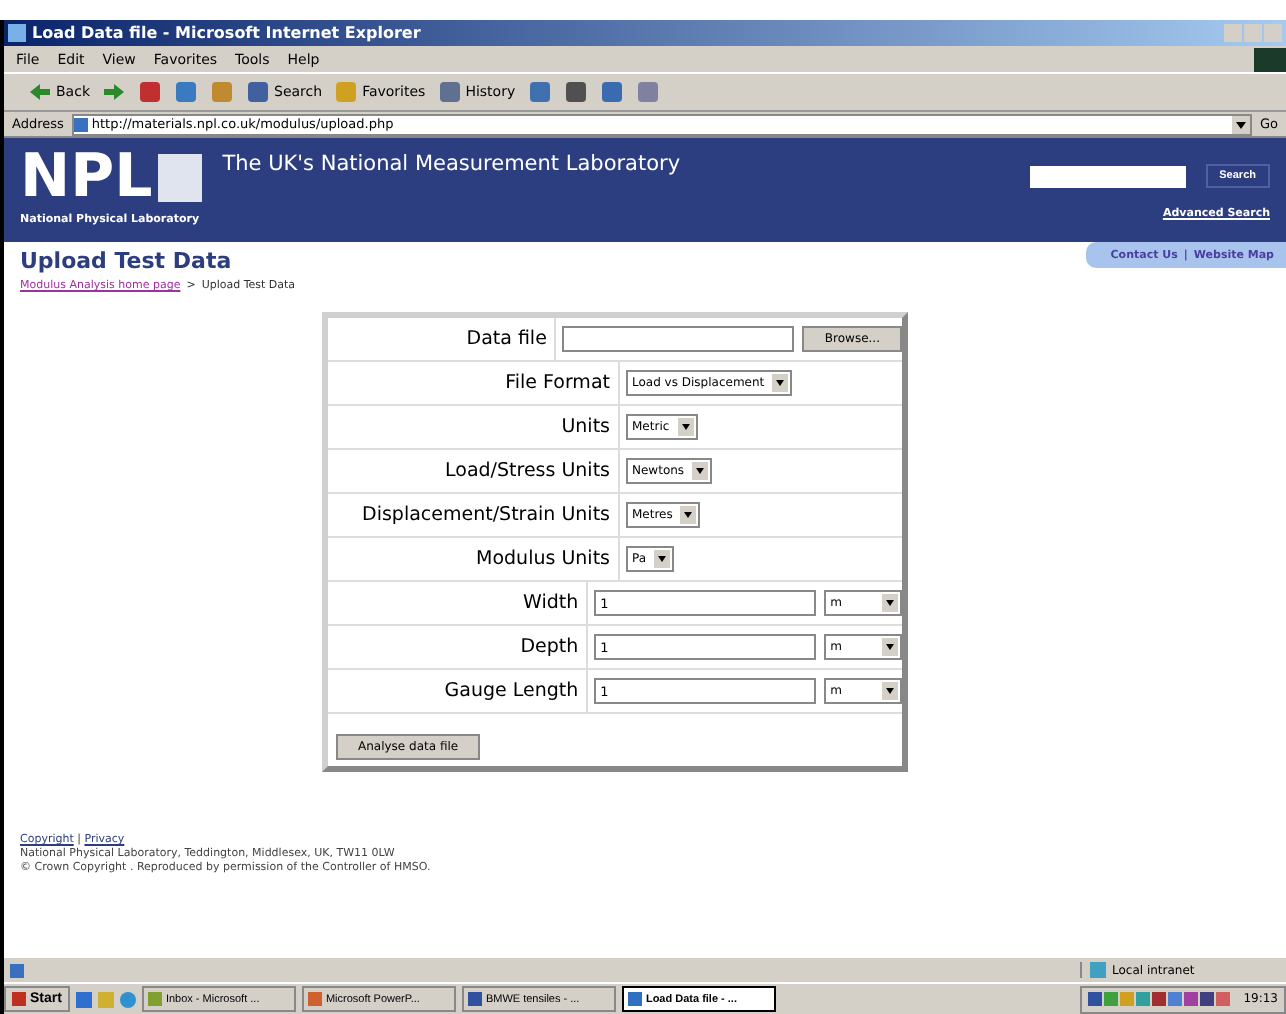 The width and height of the screenshot is (1286, 1014). What do you see at coordinates (442, 339) in the screenshot?
I see `field-label: Data file` at bounding box center [442, 339].